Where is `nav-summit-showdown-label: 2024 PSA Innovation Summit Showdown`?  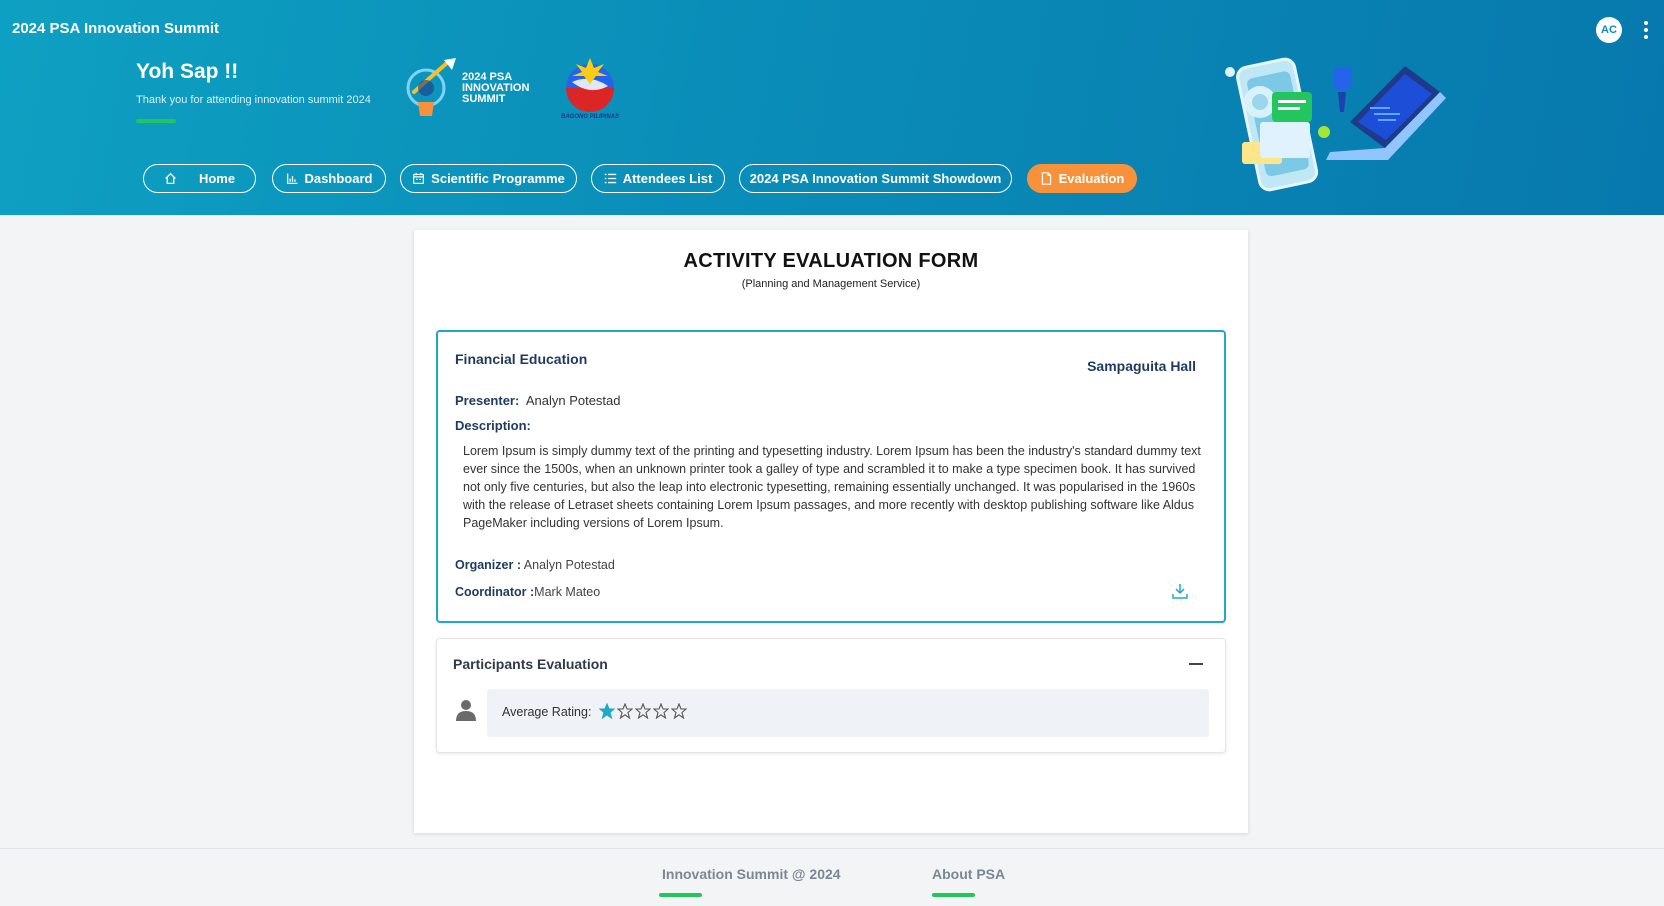
nav-summit-showdown-label: 2024 PSA Innovation Summit Showdown is located at coordinates (875, 178).